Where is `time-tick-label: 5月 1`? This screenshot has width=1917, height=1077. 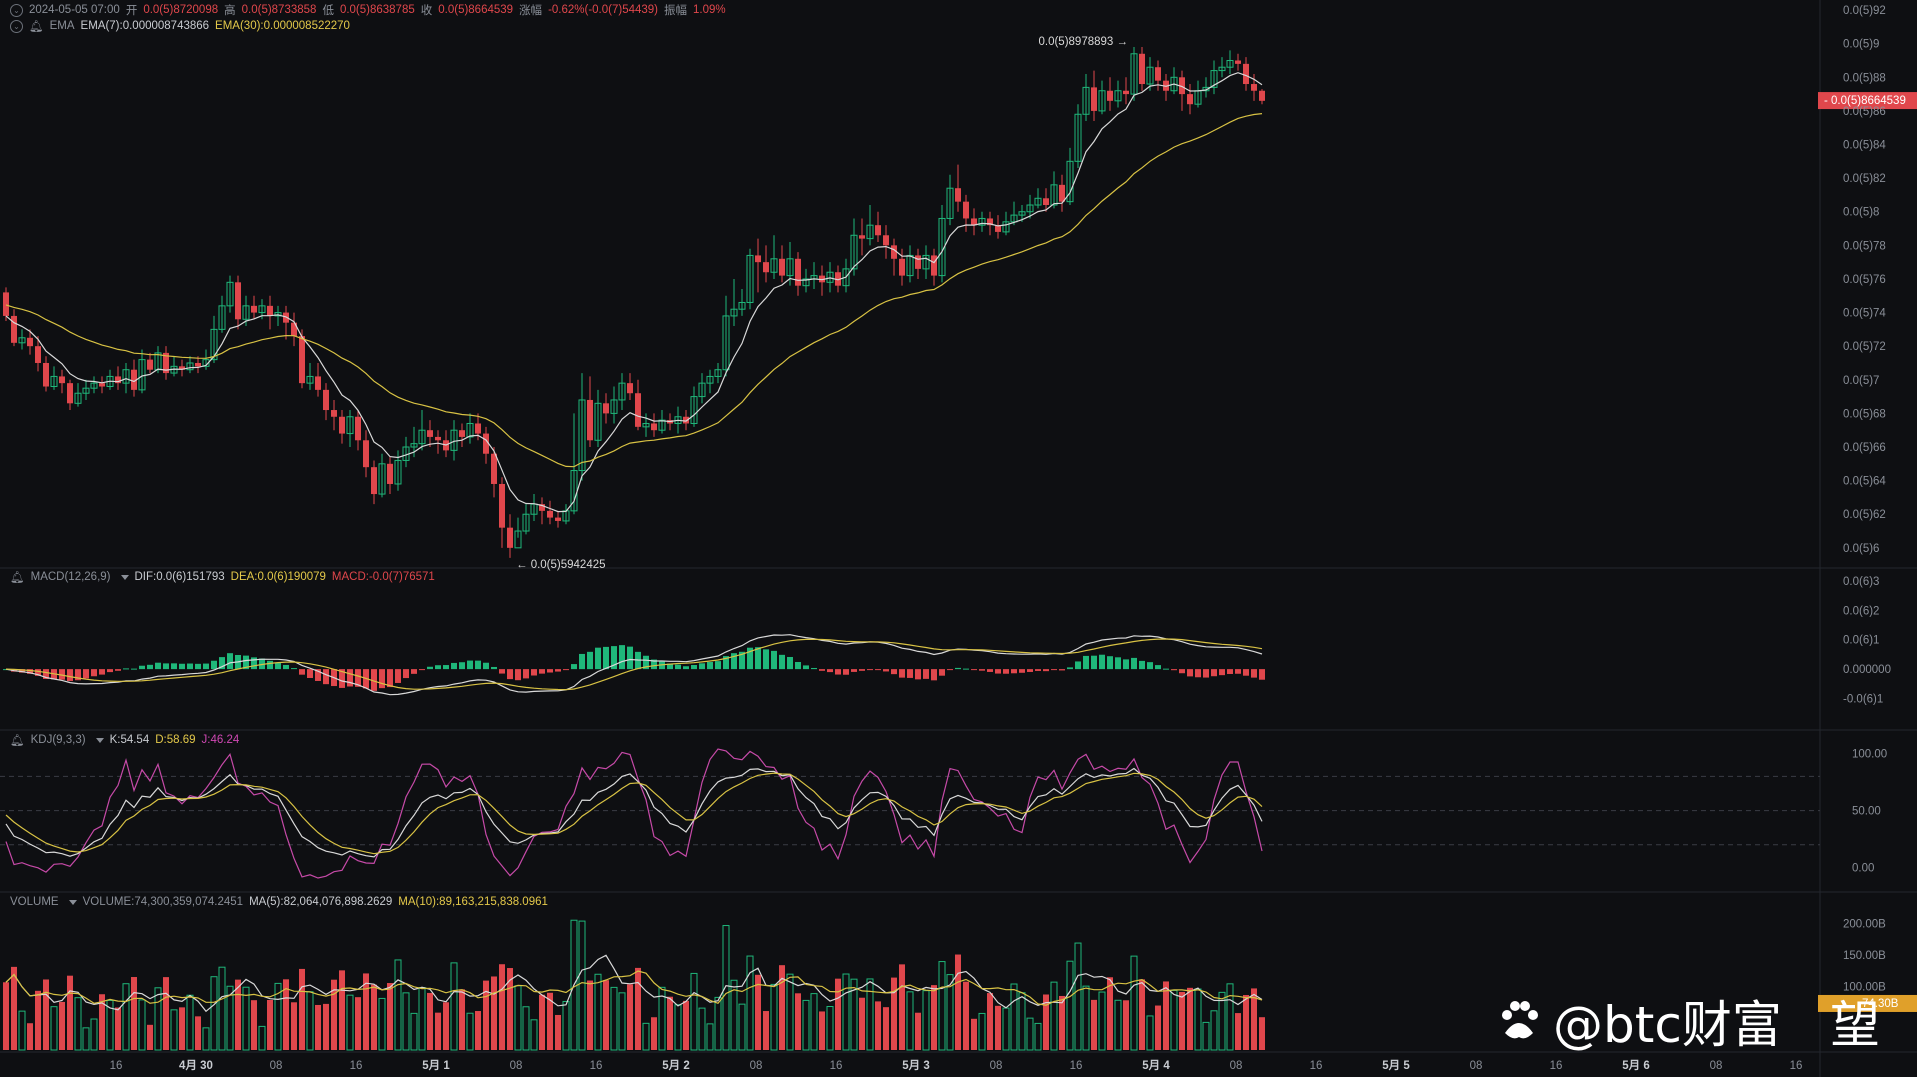
time-tick-label: 5月 1 is located at coordinates (436, 1065).